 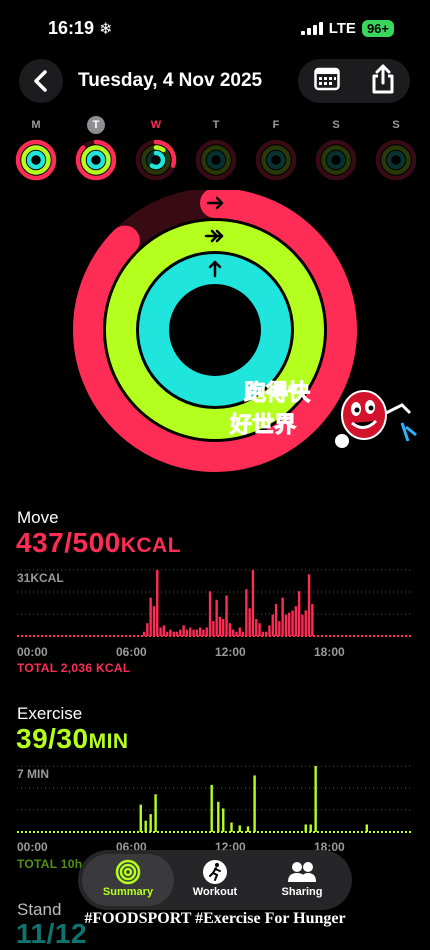 What do you see at coordinates (131, 652) in the screenshot?
I see `move-x-tick-1: 06:00` at bounding box center [131, 652].